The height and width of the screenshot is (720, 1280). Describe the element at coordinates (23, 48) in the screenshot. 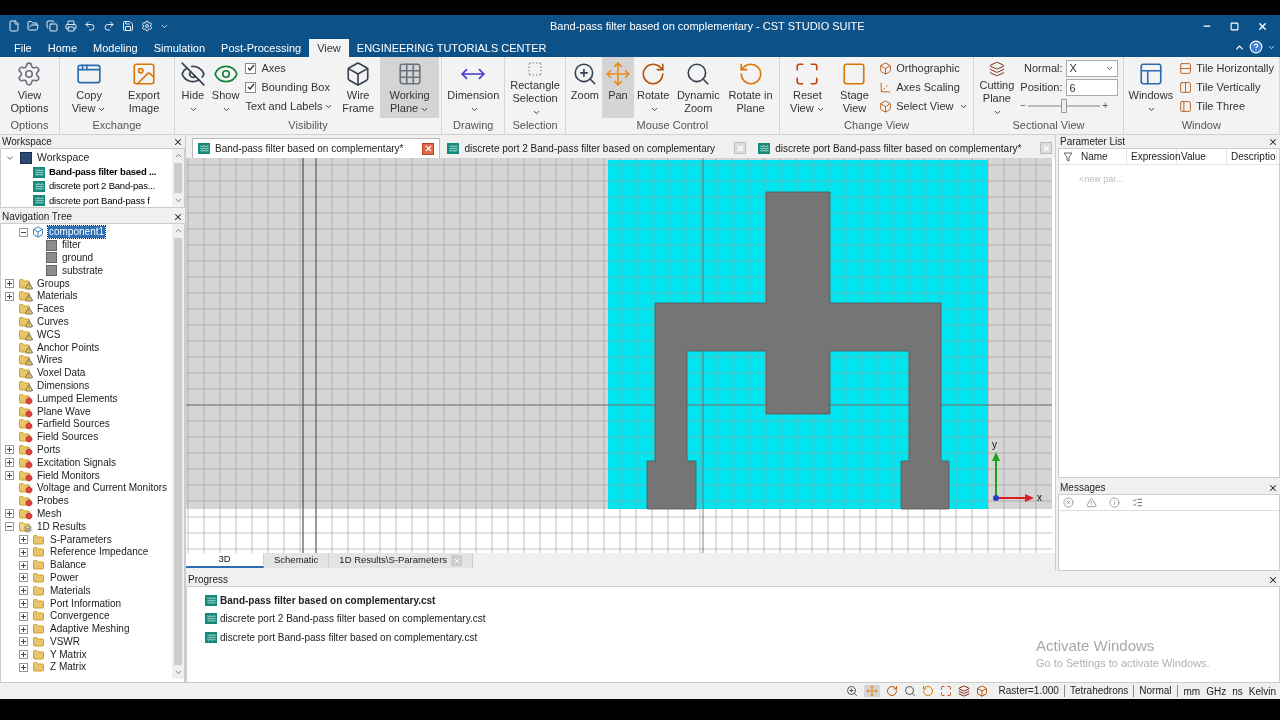

I see `menu-tab: File` at that location.